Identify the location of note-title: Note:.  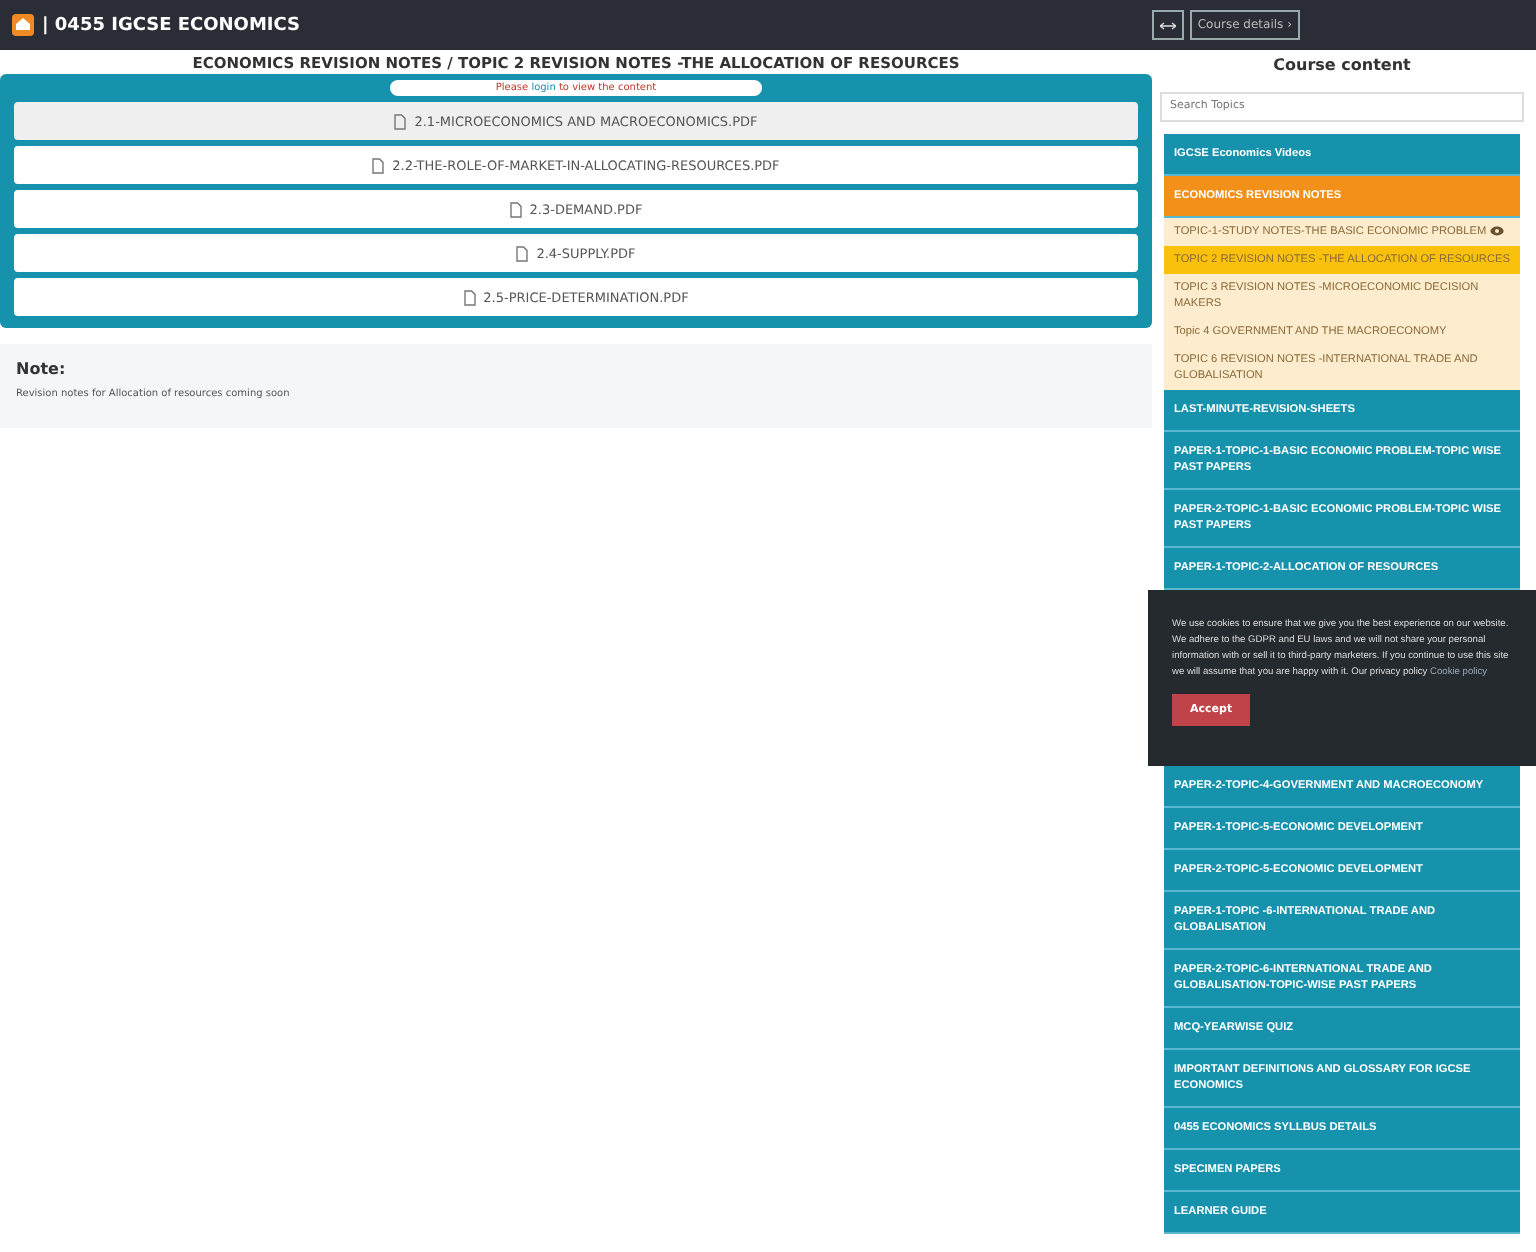
(42, 369).